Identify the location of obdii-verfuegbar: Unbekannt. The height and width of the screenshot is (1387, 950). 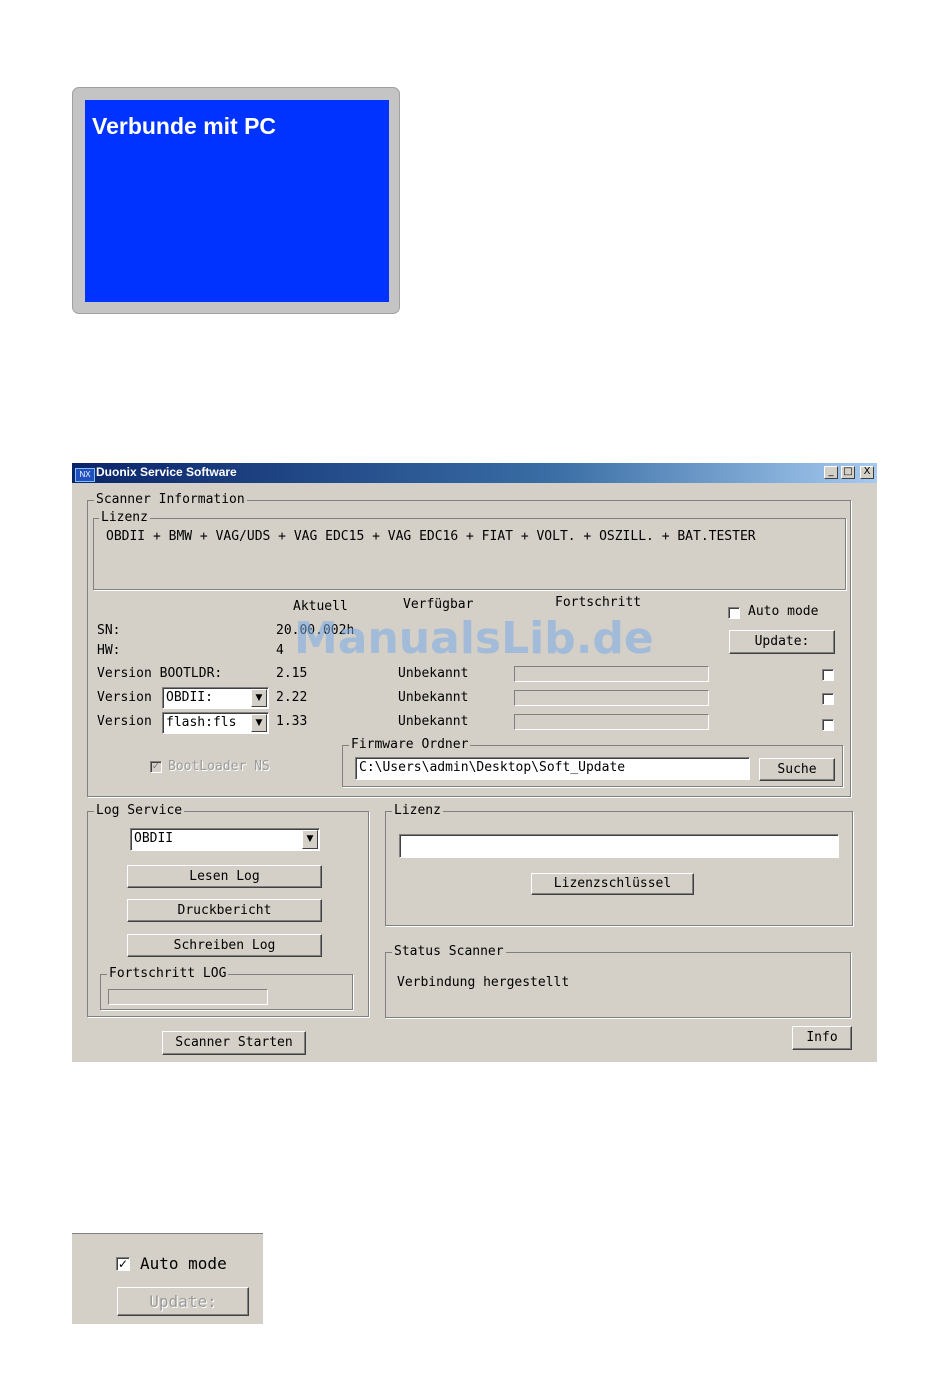
(433, 697).